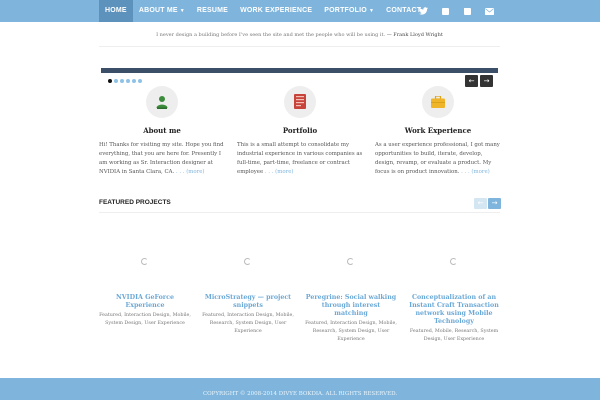 The image size is (600, 400). I want to click on nav-label: WORK EXPERIENCE, so click(276, 10).